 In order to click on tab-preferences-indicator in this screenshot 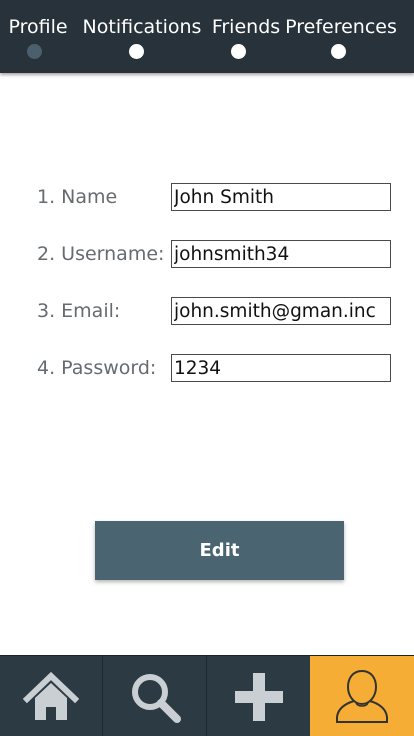, I will do `click(338, 51)`.